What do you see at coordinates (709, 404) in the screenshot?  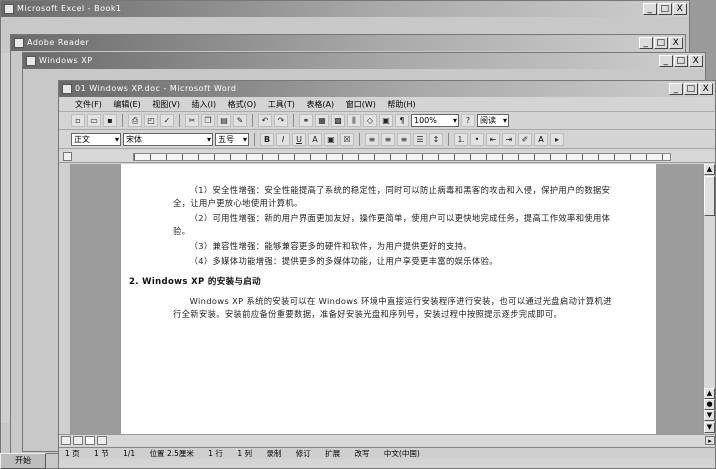 I see `select-browse-icon: ●` at bounding box center [709, 404].